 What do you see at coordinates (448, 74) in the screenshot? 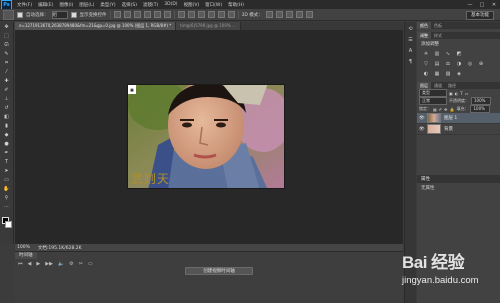
I see `threshold-icon: ▨` at bounding box center [448, 74].